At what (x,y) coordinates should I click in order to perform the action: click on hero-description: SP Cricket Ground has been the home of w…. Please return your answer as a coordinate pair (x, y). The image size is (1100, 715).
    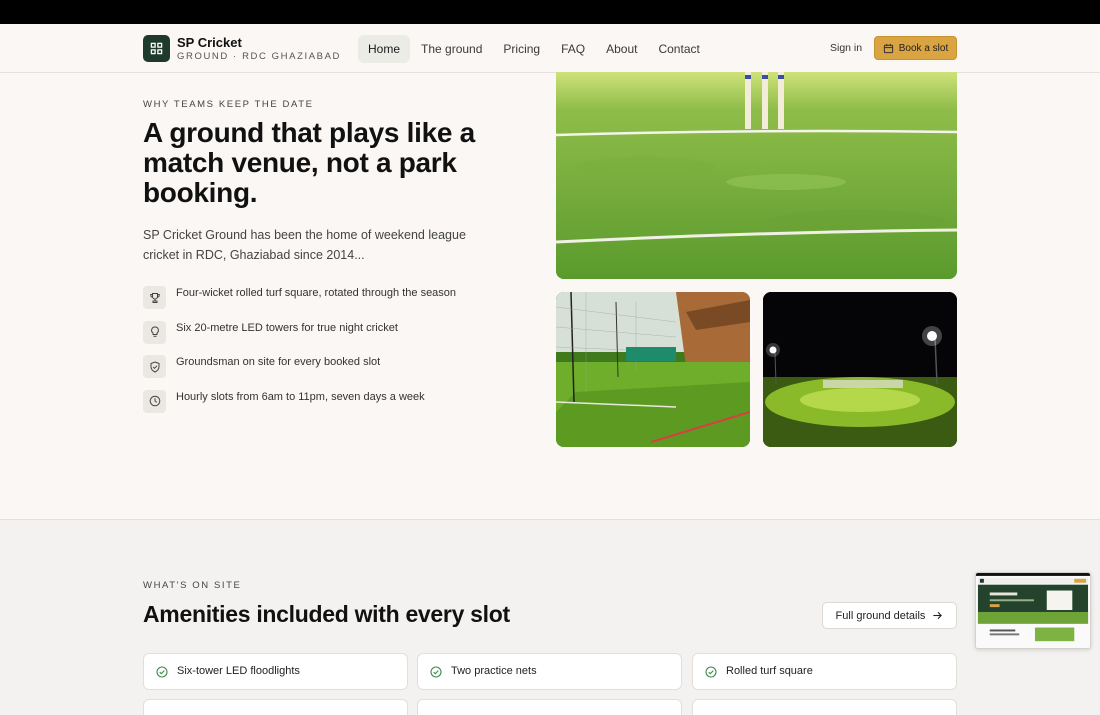
    Looking at the image, I should click on (304, 245).